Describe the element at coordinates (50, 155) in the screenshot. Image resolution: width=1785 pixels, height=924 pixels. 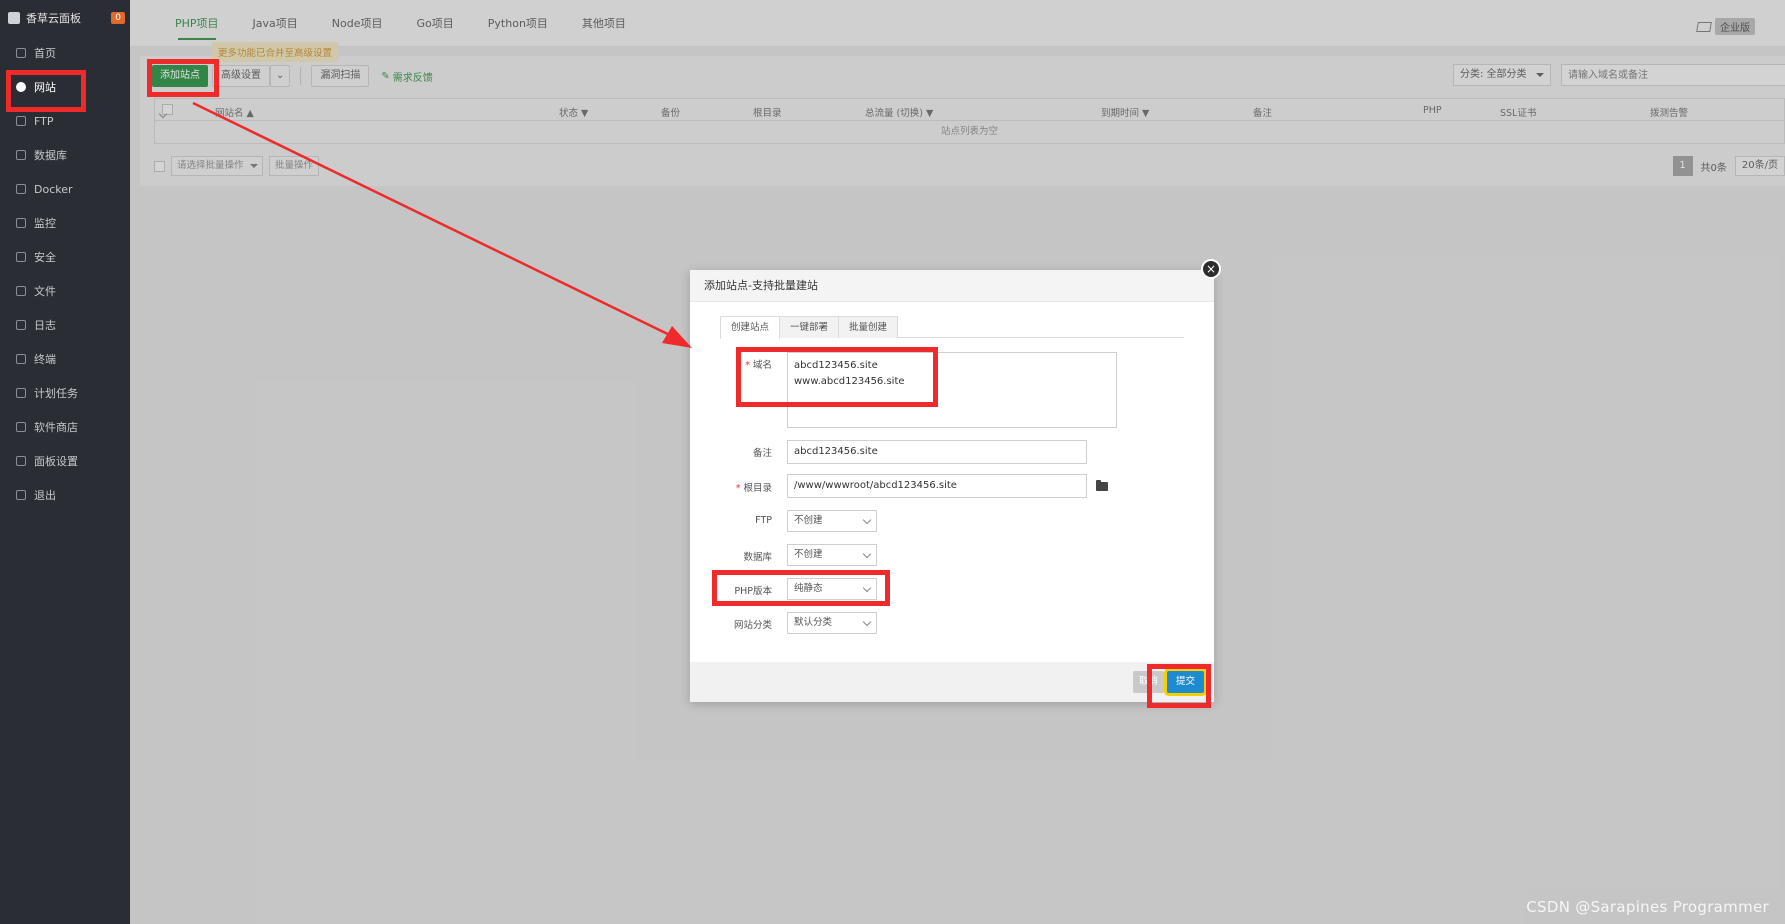
I see `sidebar-item-label: 数据库` at that location.